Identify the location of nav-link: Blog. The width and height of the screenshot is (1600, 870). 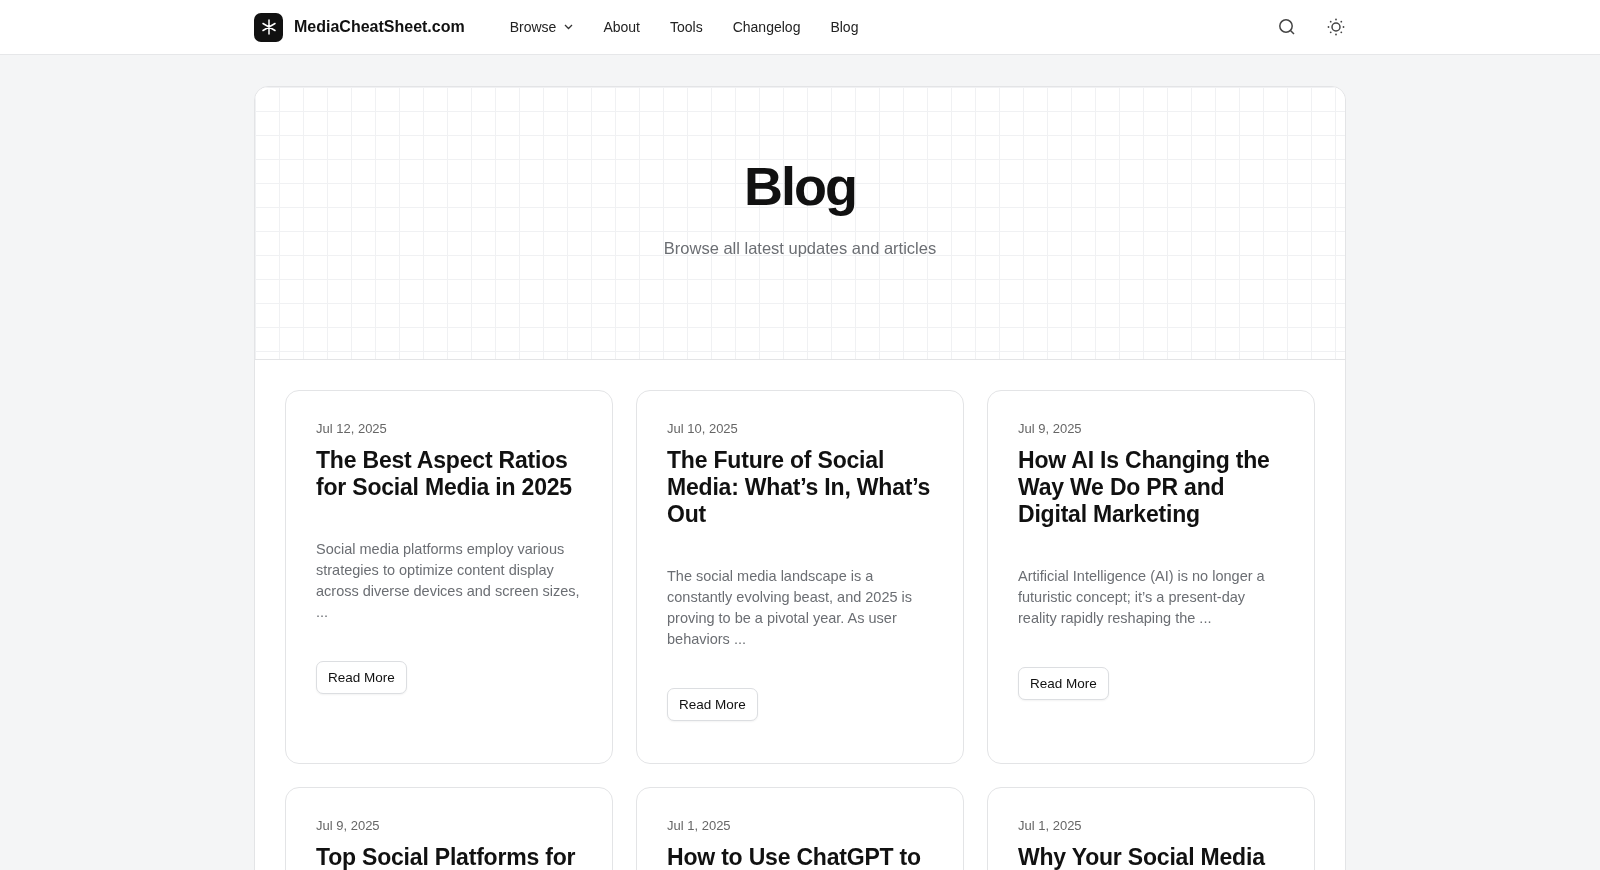
(844, 27).